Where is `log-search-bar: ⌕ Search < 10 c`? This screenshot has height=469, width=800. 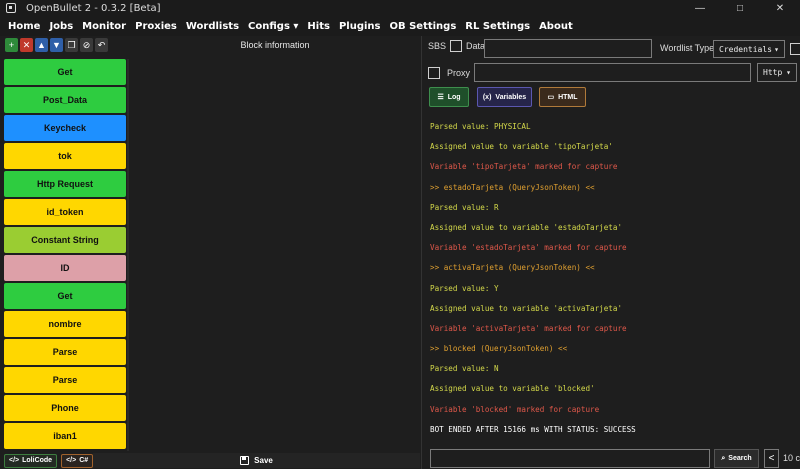 log-search-bar: ⌕ Search < 10 c is located at coordinates (615, 459).